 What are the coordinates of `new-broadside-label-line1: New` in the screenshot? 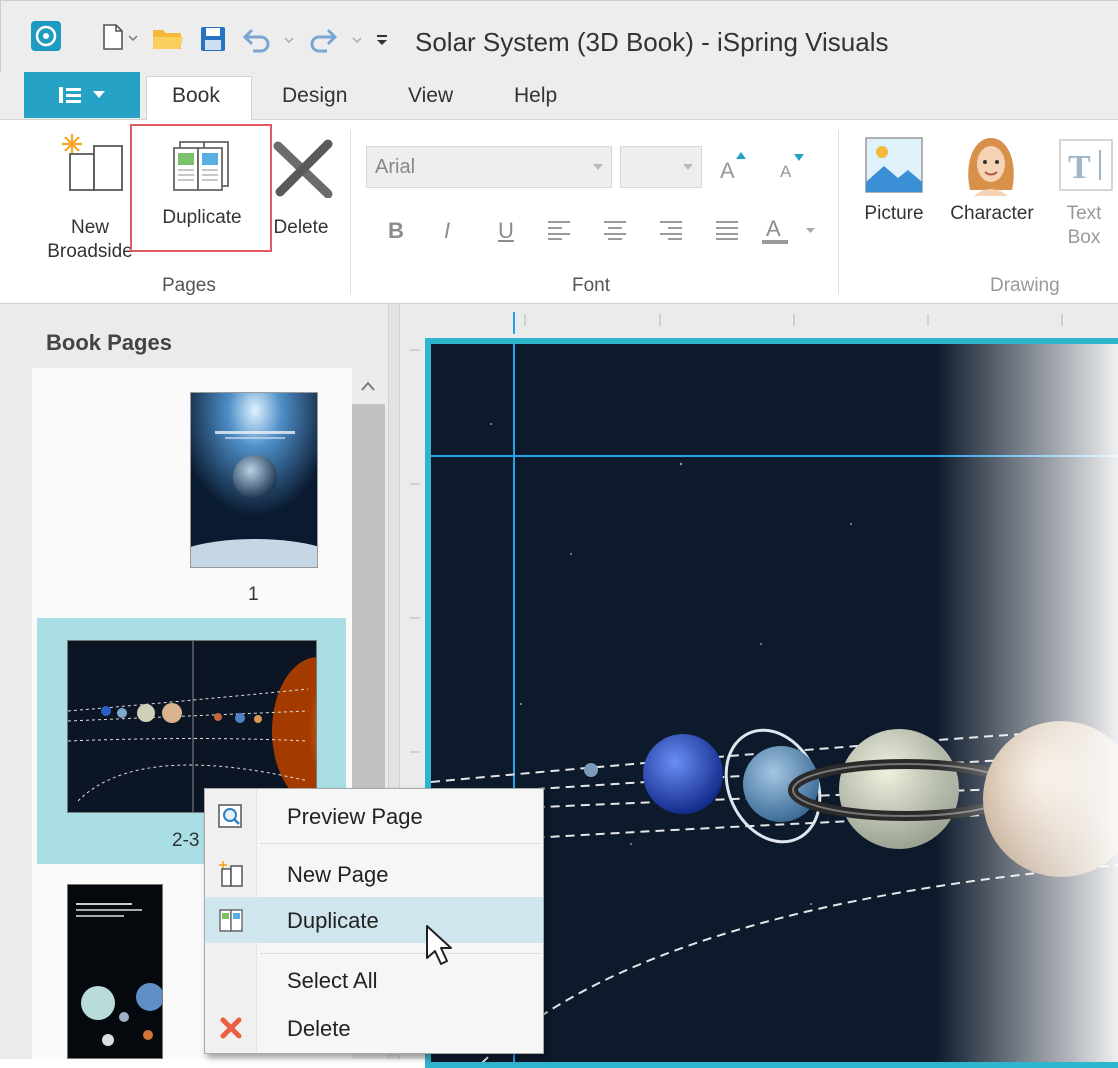 It's located at (89, 227).